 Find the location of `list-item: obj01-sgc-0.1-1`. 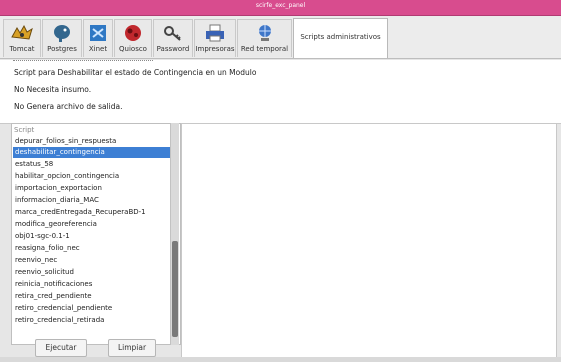

list-item: obj01-sgc-0.1-1 is located at coordinates (92, 236).